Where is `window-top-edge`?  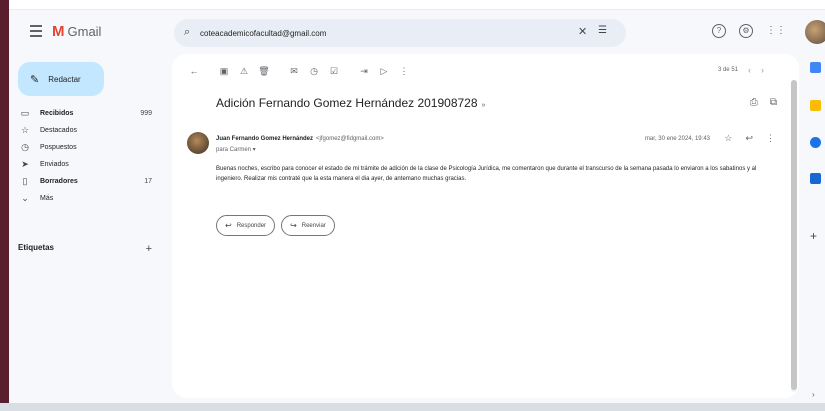 window-top-edge is located at coordinates (412, 5).